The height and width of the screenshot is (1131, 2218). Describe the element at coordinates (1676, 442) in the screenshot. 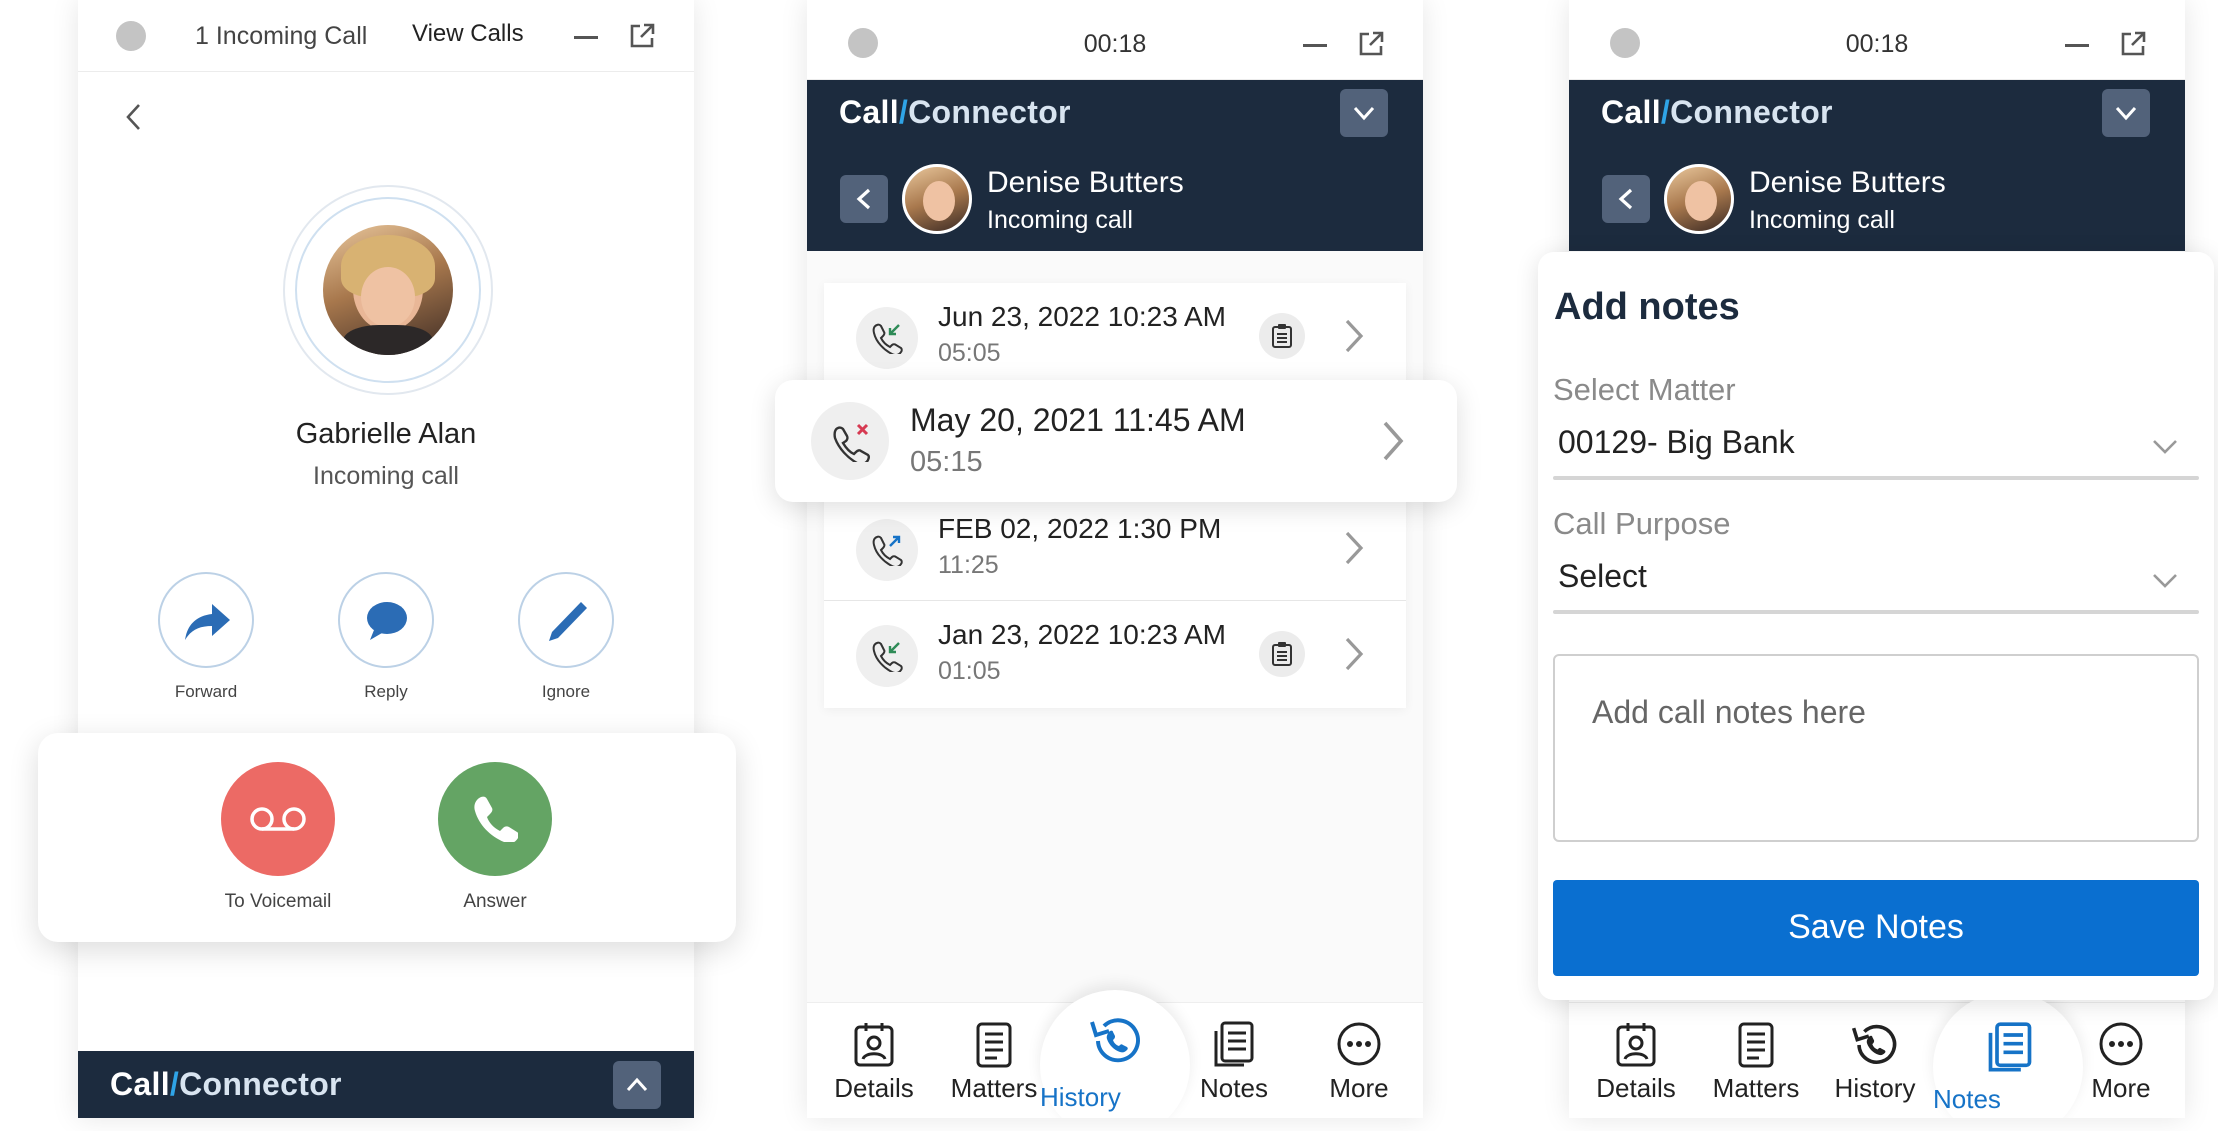

I see `select-matter-value: 00129- Big Bank` at that location.